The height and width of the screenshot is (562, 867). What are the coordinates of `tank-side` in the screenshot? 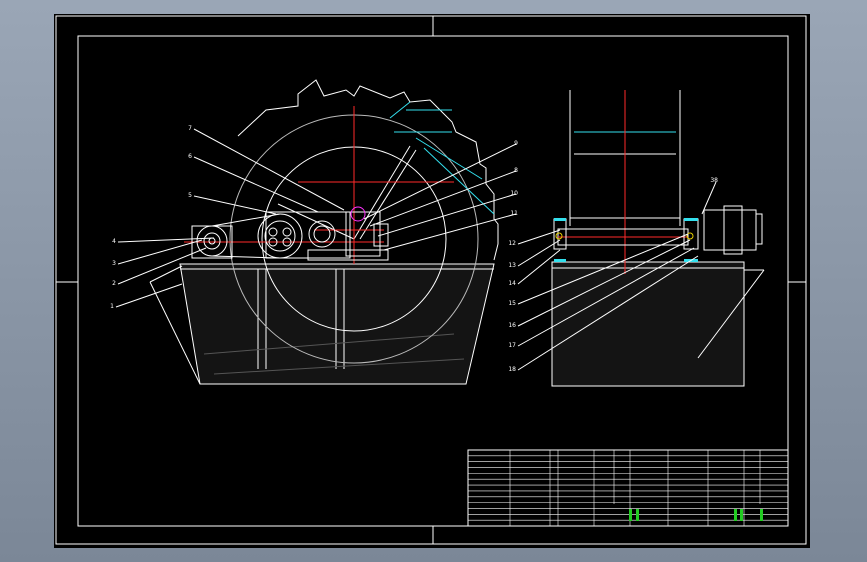 It's located at (648, 324).